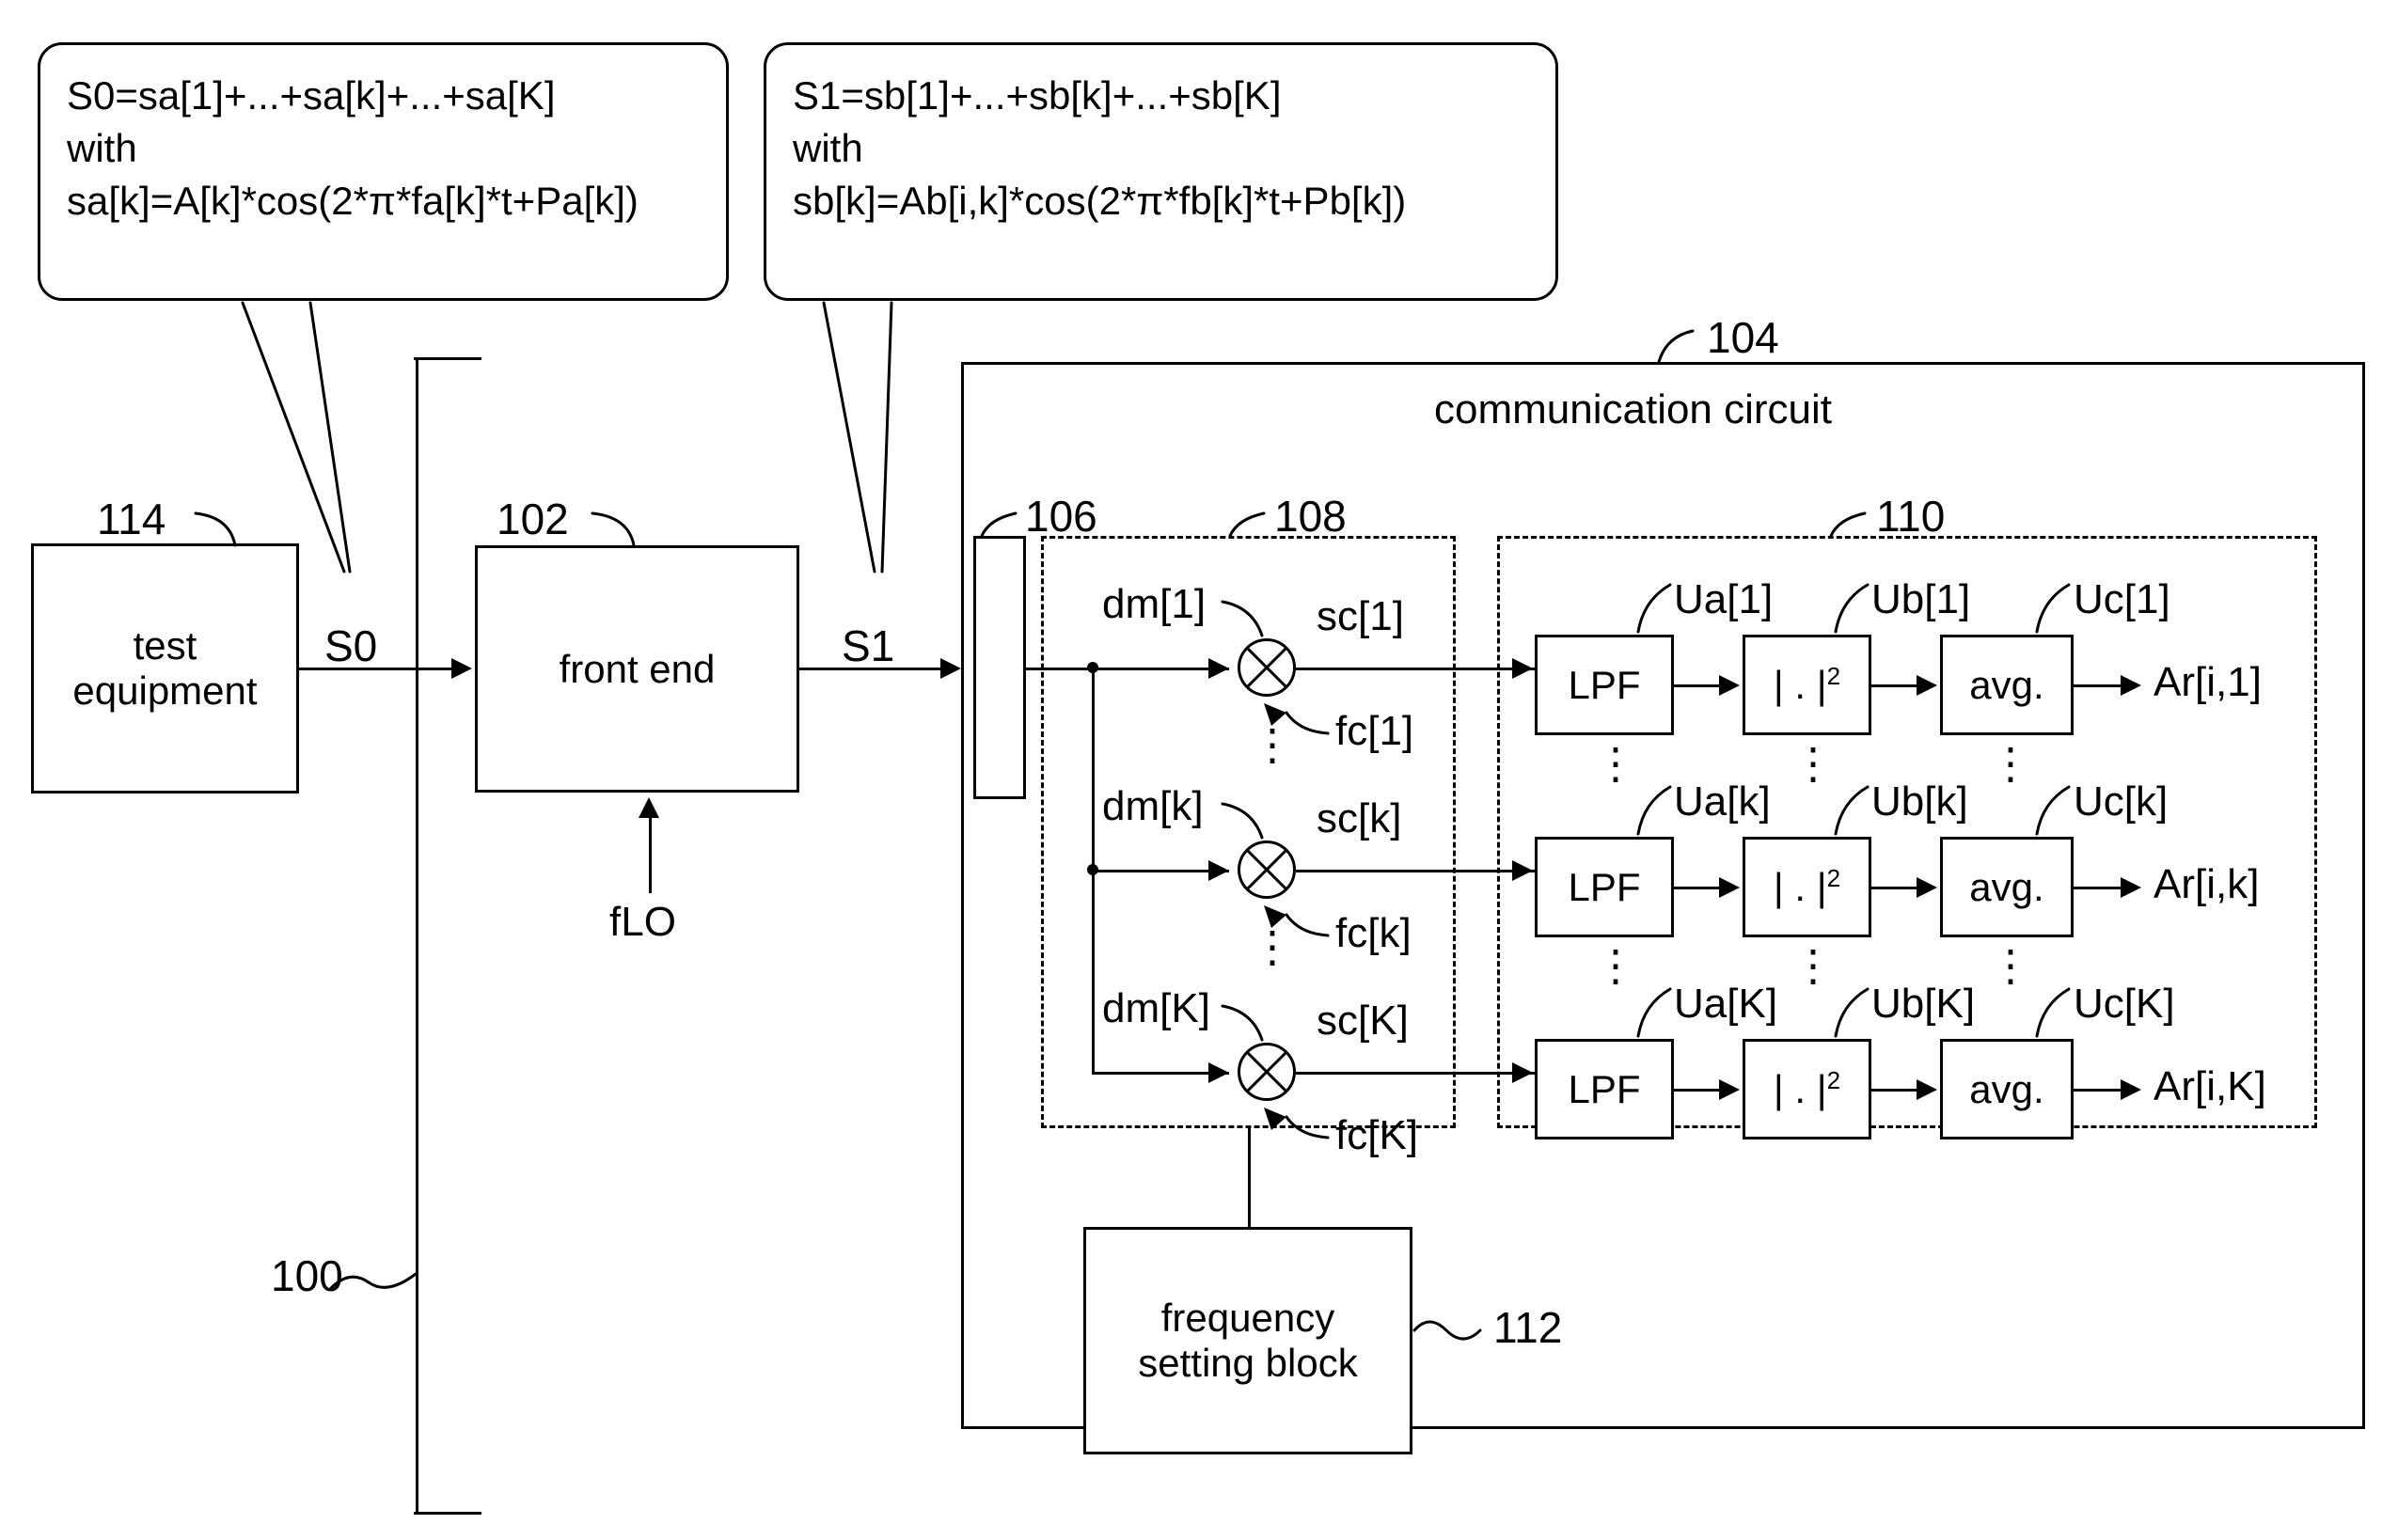 This screenshot has width=2398, height=1540. I want to click on fc-label-row1: fc[1], so click(1375, 731).